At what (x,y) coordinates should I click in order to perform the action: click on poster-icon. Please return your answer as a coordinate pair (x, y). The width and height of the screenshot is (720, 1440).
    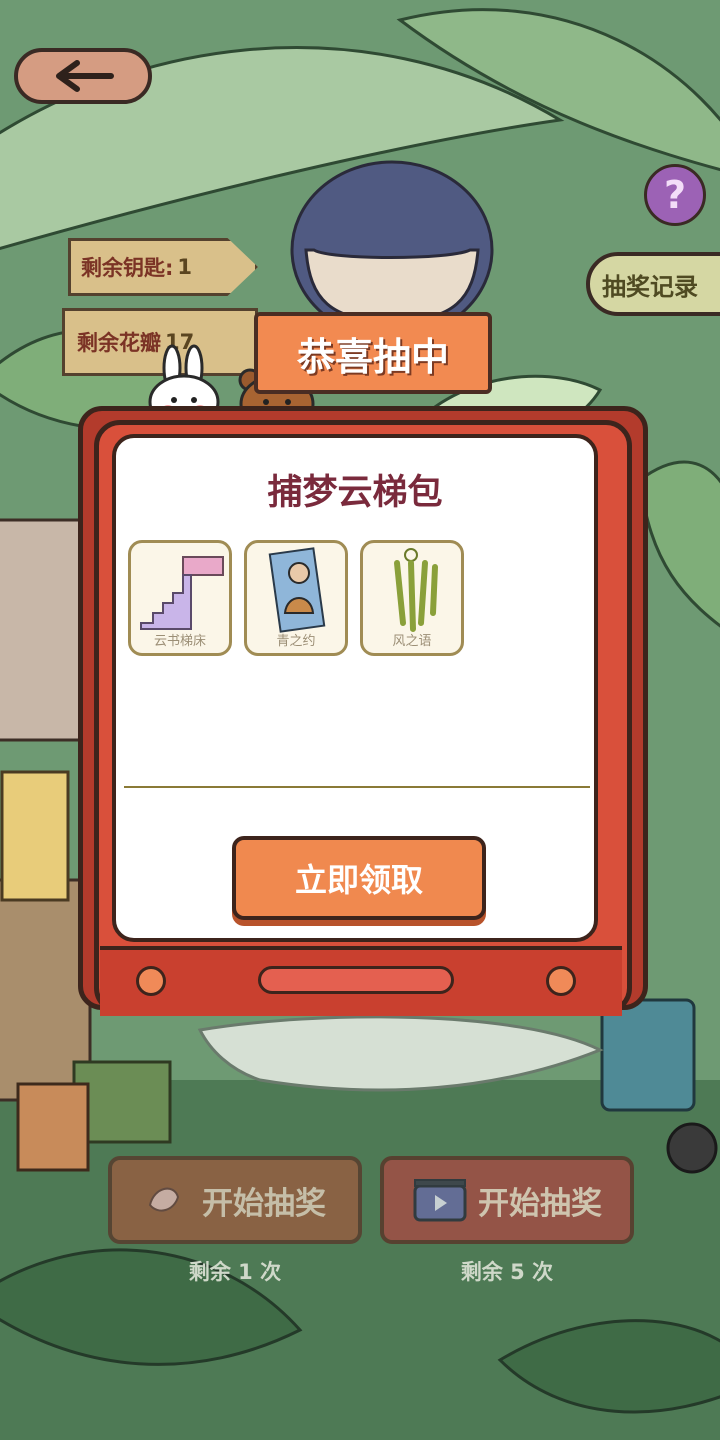
    Looking at the image, I should click on (297, 590).